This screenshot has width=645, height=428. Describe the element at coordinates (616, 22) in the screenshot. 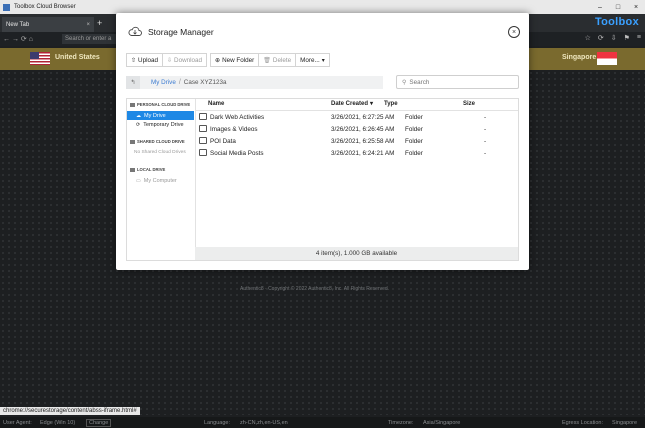

I see `brand-logo: Toolbox` at that location.